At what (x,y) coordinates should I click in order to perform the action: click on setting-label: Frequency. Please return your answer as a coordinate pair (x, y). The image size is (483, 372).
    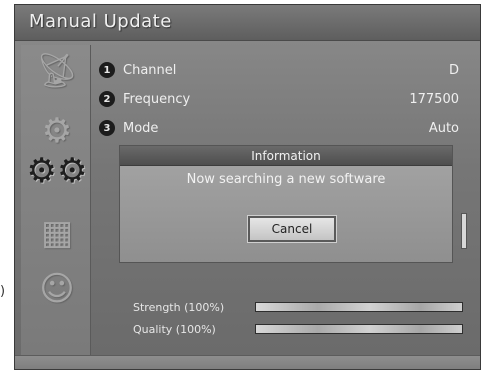
    Looking at the image, I should click on (157, 99).